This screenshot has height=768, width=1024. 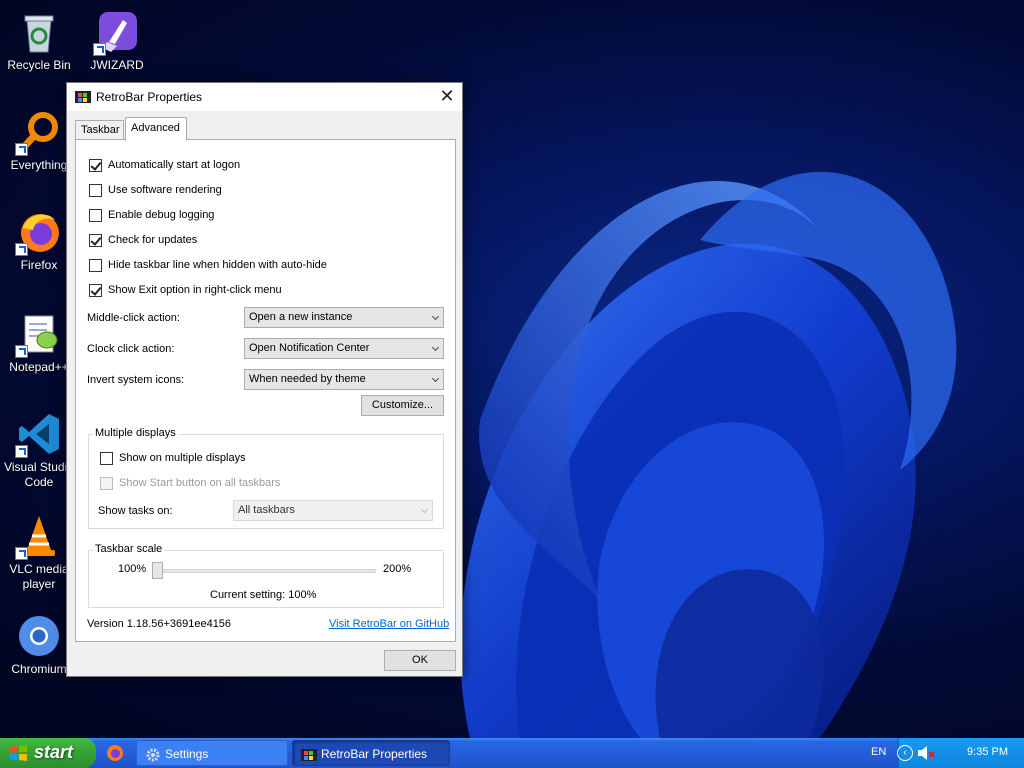 What do you see at coordinates (333, 510) in the screenshot?
I see `show-tasks-select: All taskbars` at bounding box center [333, 510].